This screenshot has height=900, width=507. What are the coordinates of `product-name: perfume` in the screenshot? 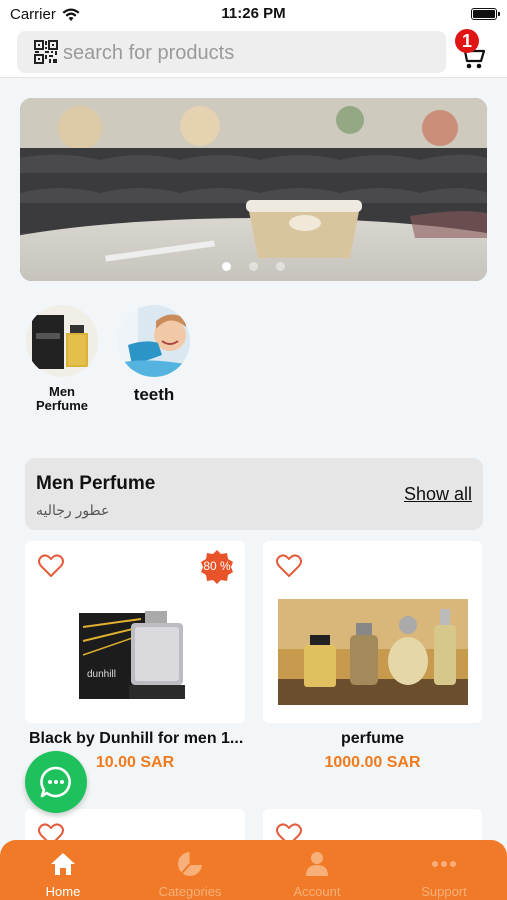 It's located at (372, 739).